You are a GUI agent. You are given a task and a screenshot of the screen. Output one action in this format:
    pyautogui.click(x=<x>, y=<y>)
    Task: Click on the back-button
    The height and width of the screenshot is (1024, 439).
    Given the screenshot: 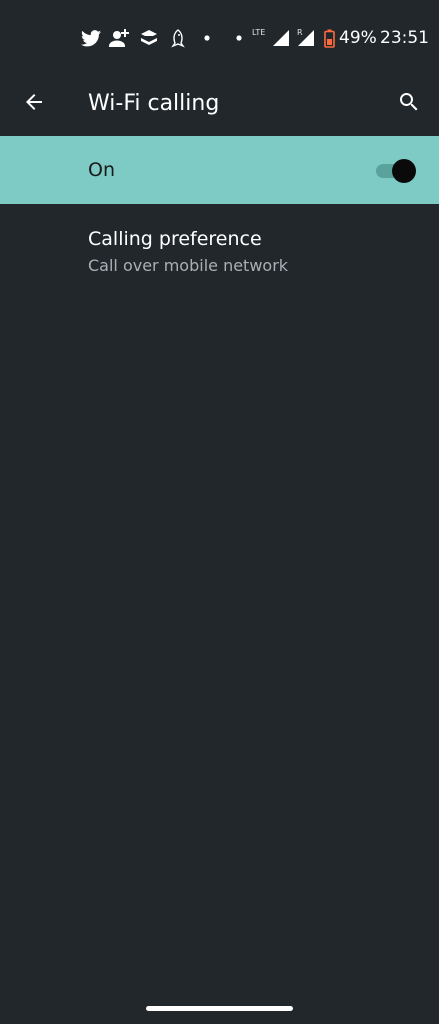 What is the action you would take?
    pyautogui.click(x=34, y=104)
    